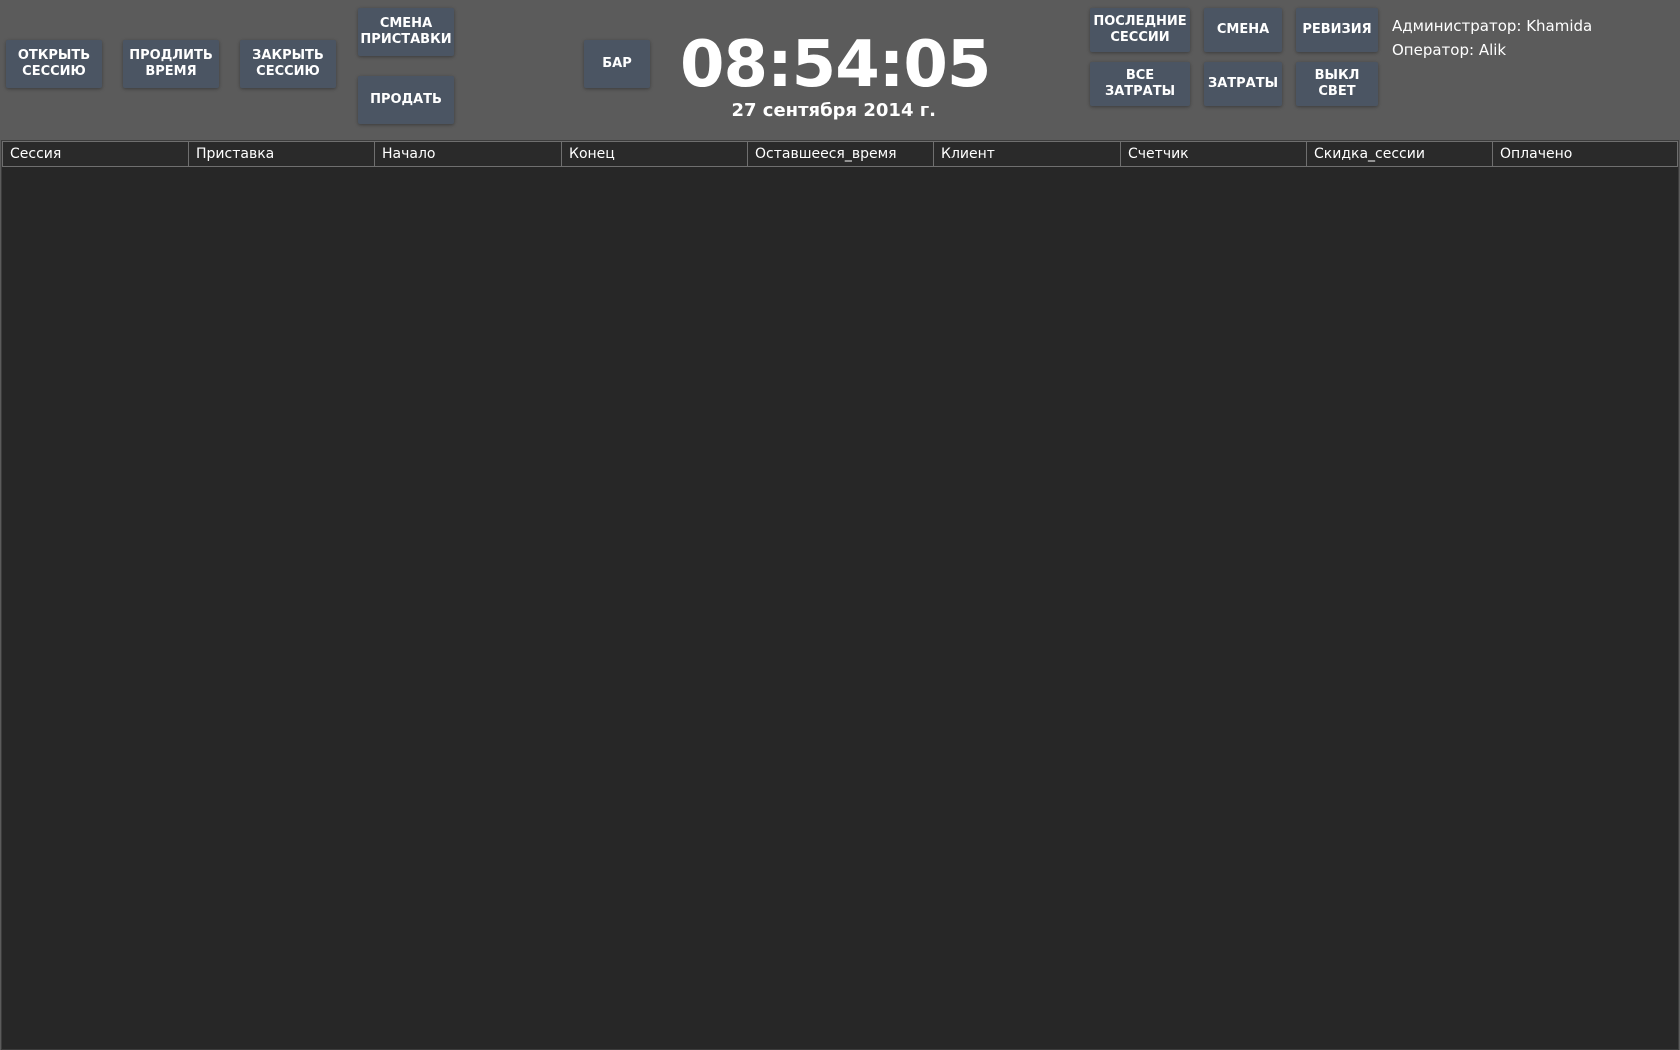 The height and width of the screenshot is (1050, 1680). What do you see at coordinates (288, 64) in the screenshot?
I see `close-session-button: ЗАКРЫТЬ СЕССИЮ` at bounding box center [288, 64].